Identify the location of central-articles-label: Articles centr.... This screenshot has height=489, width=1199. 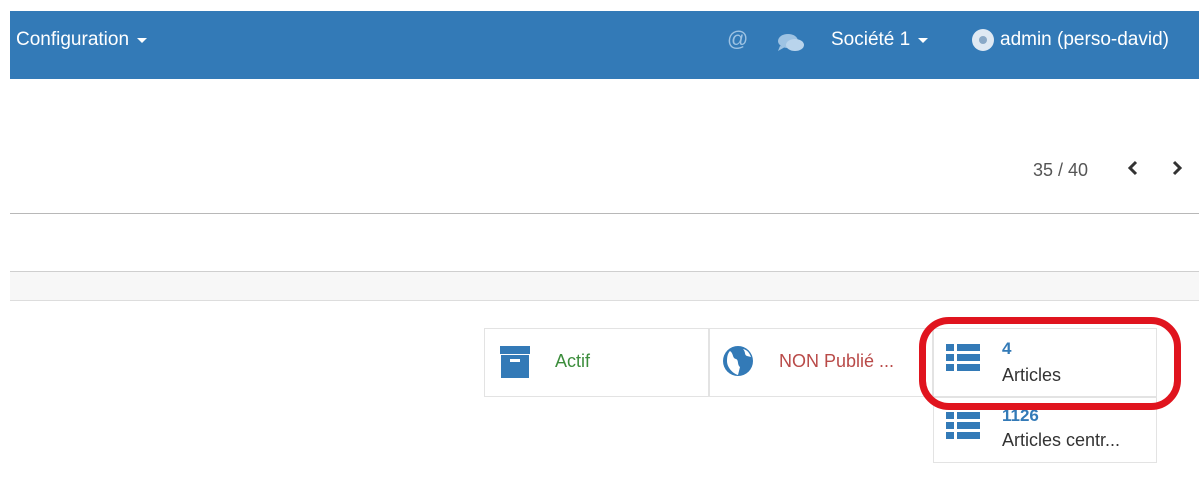
(1061, 440).